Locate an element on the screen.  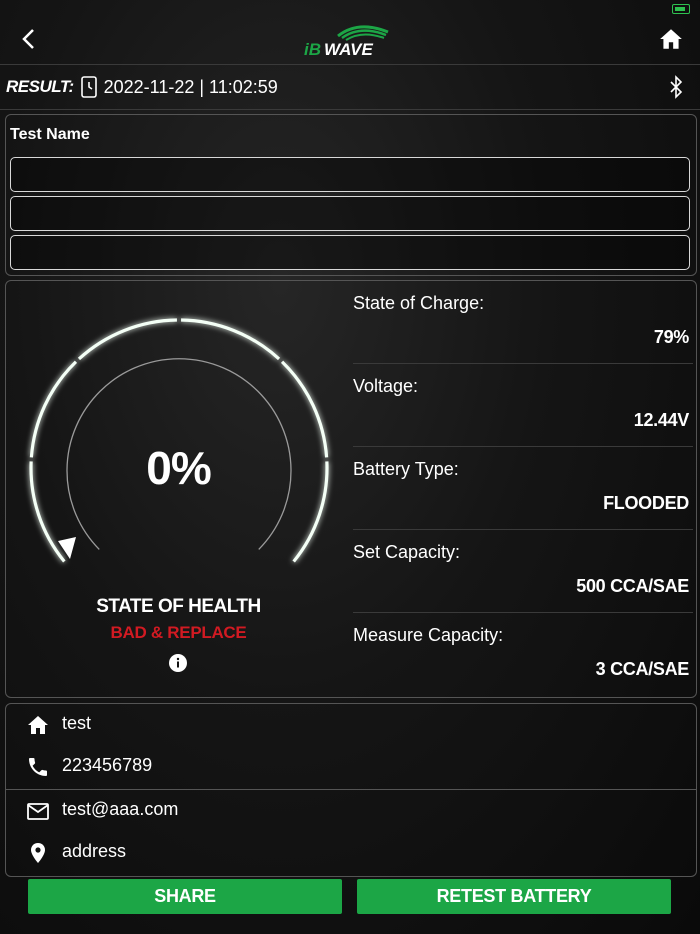
top-navigation-bar: iB WAVE is located at coordinates (350, 39).